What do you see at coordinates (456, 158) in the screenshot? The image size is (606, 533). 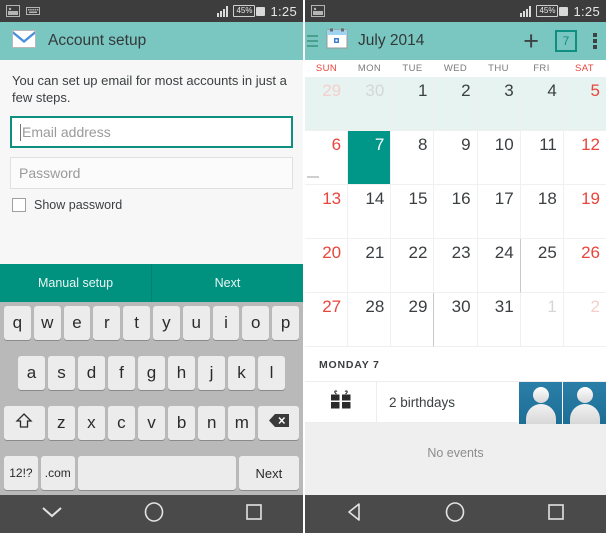 I see `calendar-day-cell: 9` at bounding box center [456, 158].